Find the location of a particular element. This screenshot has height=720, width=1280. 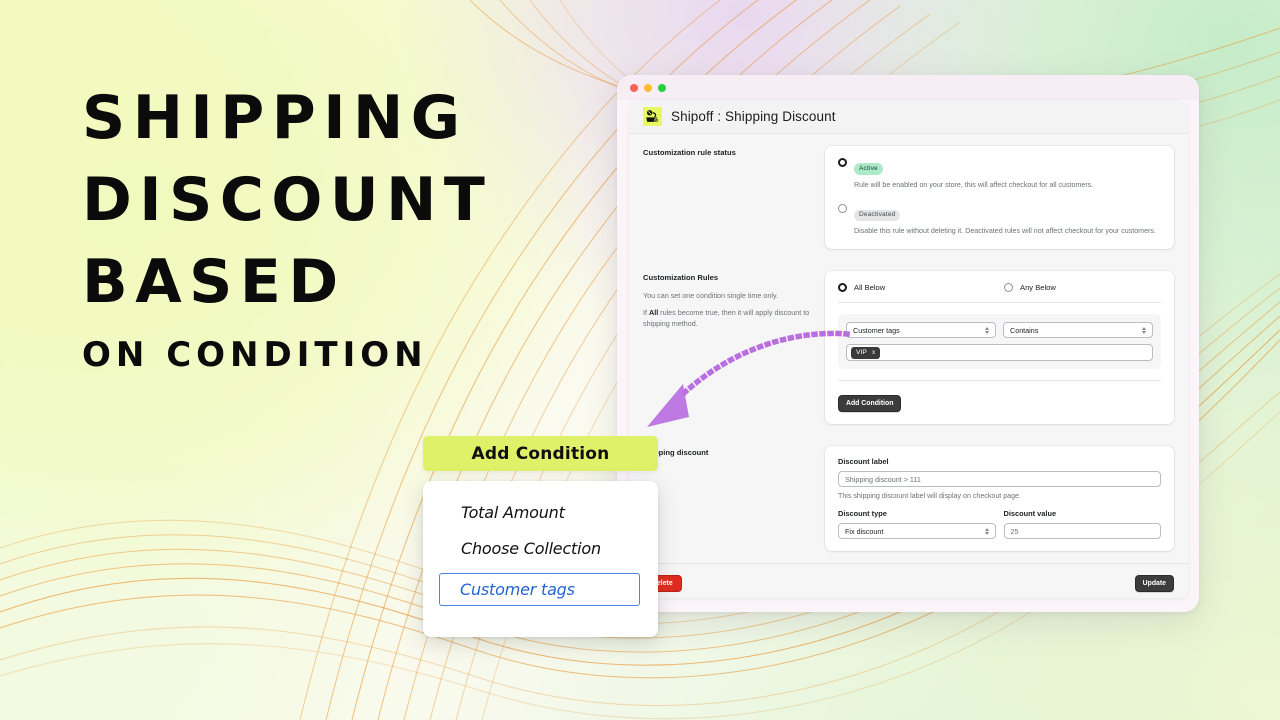

match-option-any-below-label: Any Below is located at coordinates (1038, 287).